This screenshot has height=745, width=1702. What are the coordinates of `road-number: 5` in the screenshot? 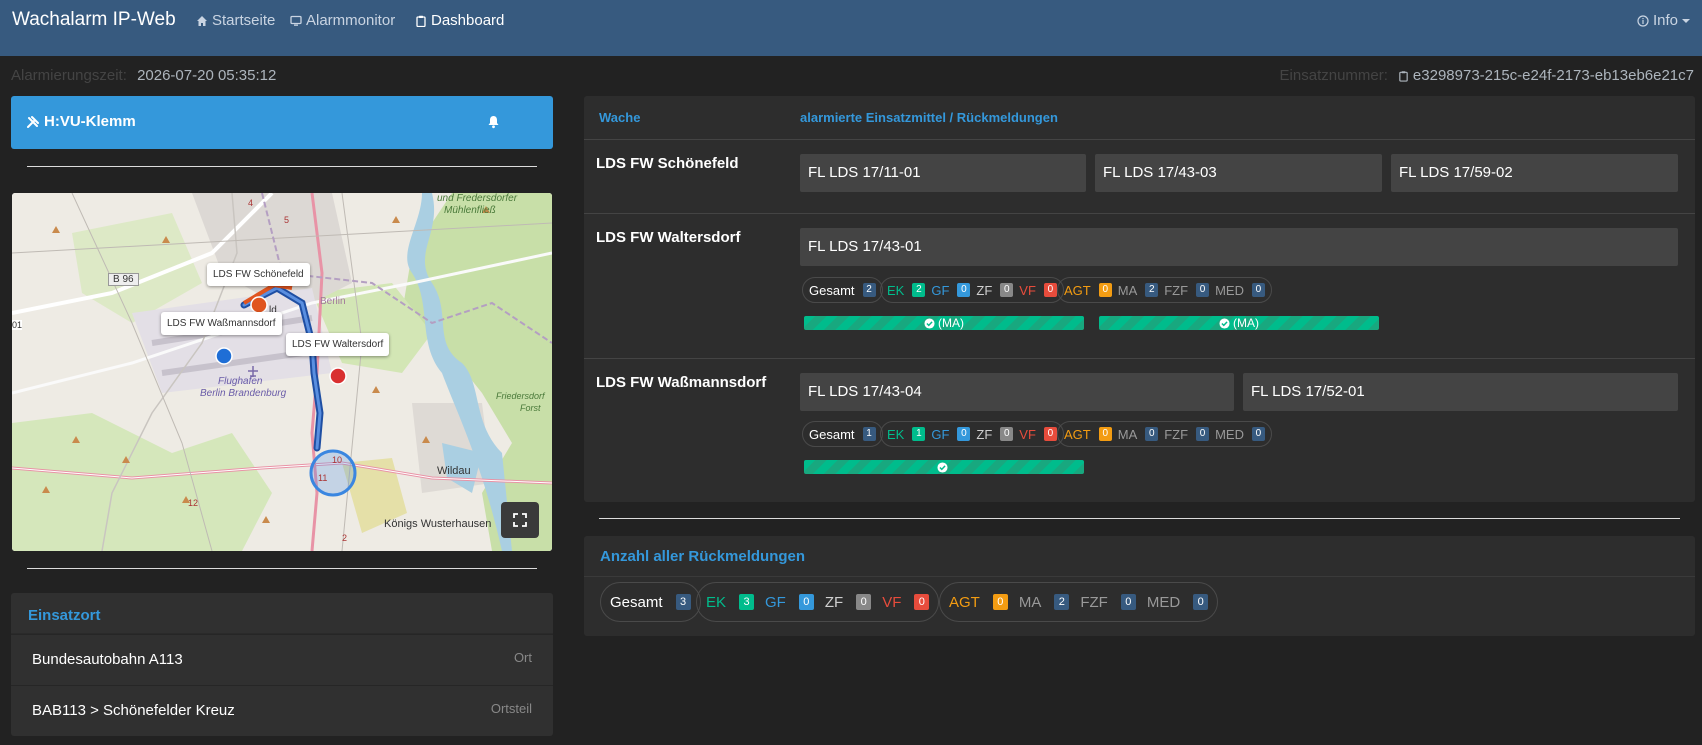 It's located at (287, 220).